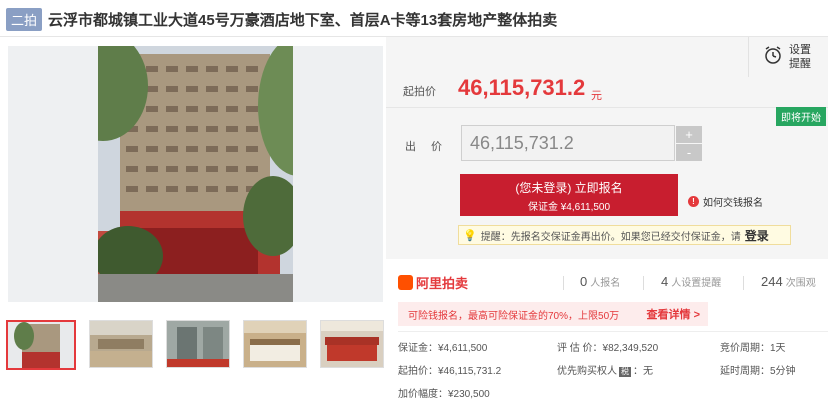 Image resolution: width=828 pixels, height=415 pixels. I want to click on alipm-brand: 阿里拍卖, so click(442, 283).